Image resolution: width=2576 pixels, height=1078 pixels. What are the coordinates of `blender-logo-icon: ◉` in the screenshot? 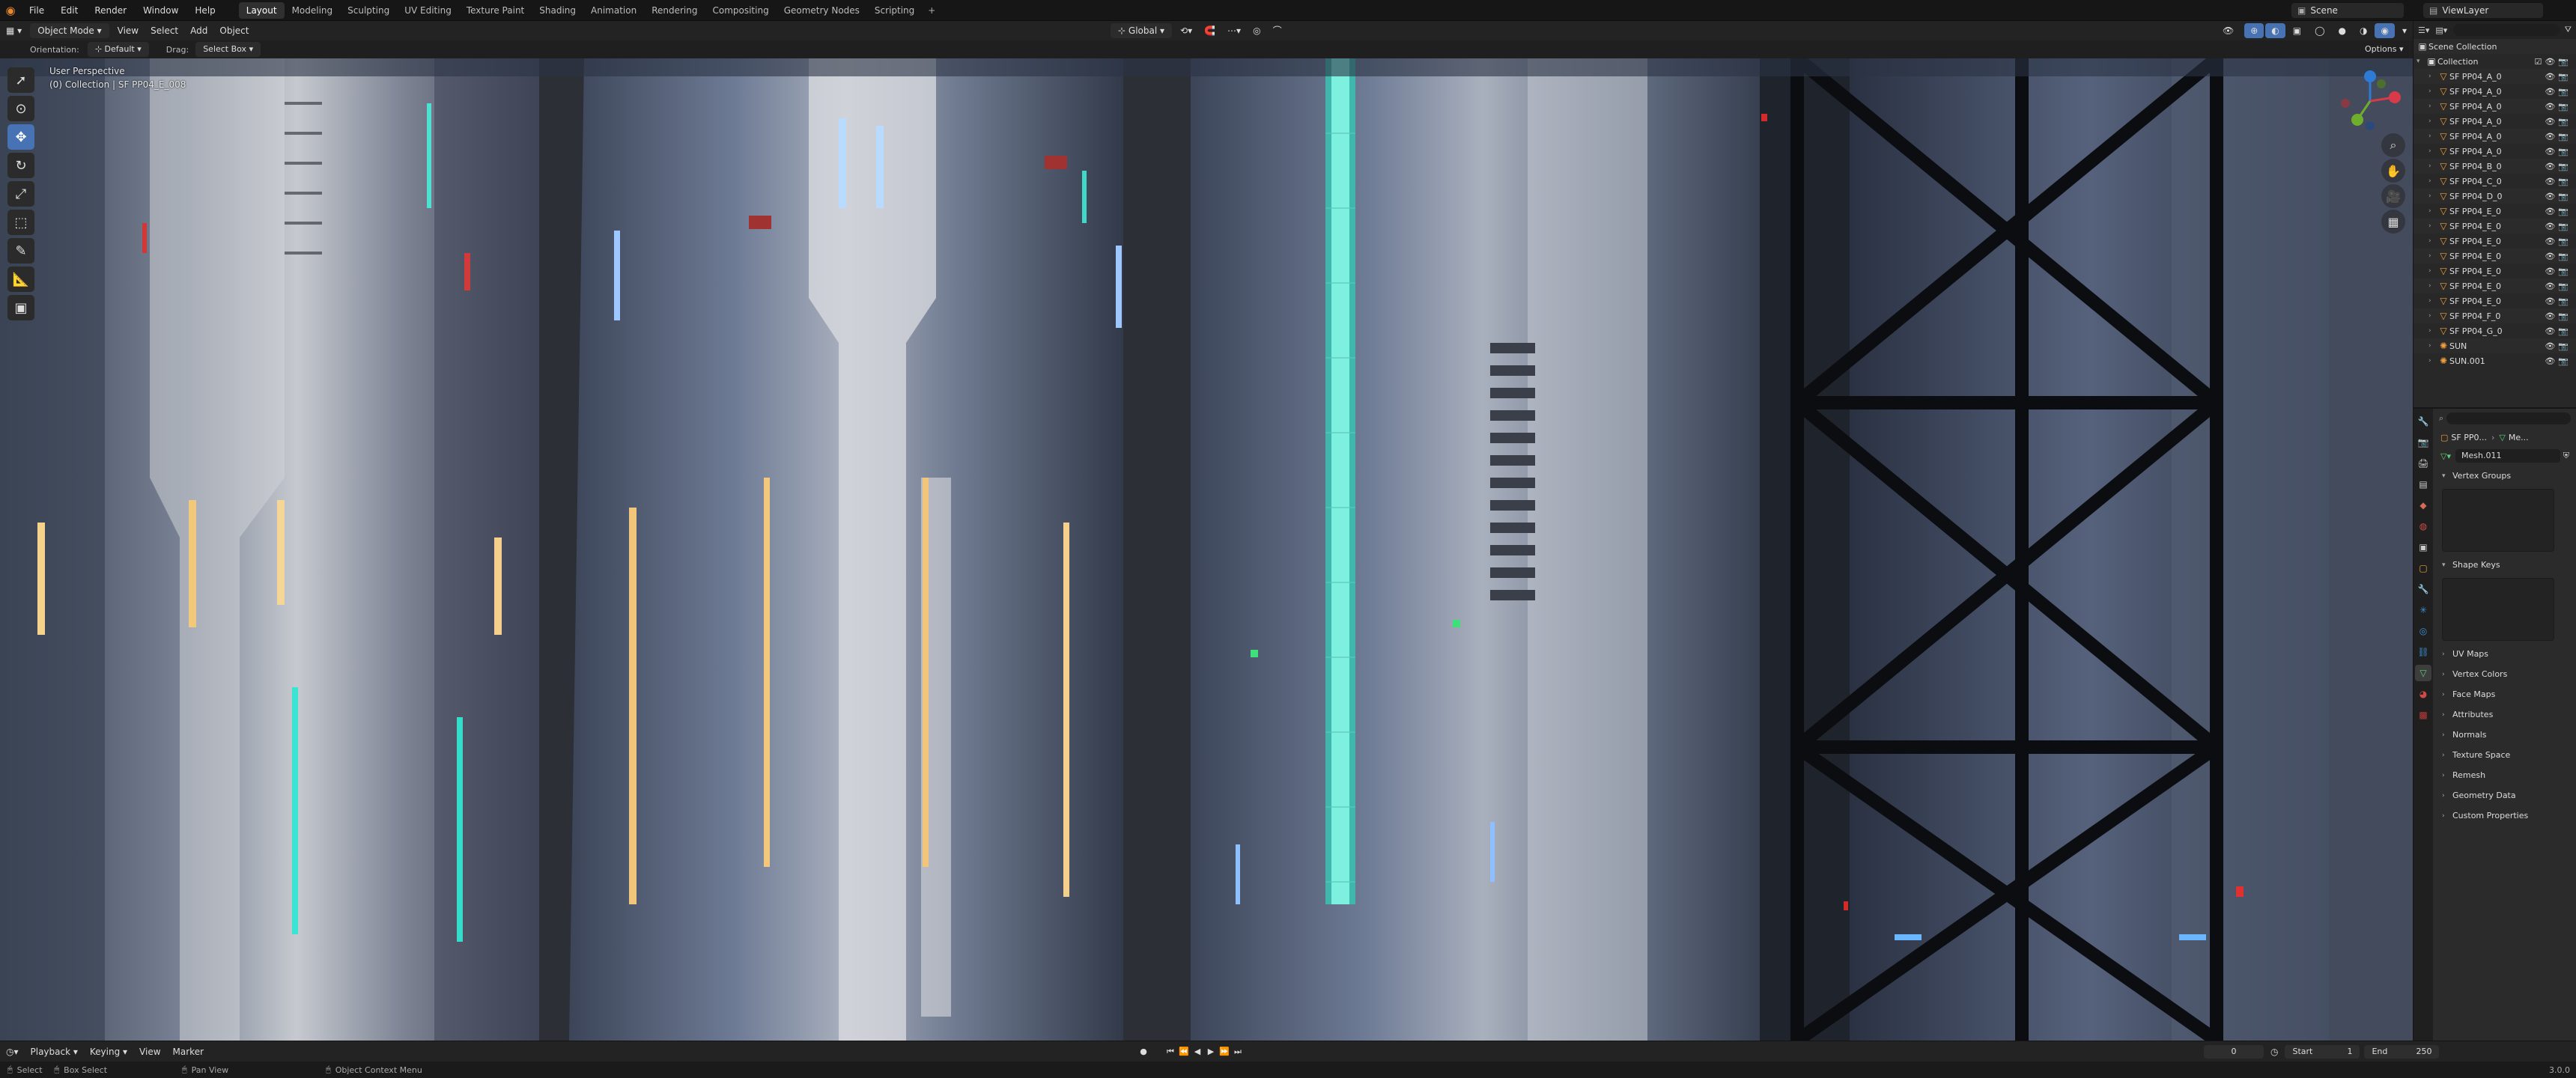 It's located at (10, 10).